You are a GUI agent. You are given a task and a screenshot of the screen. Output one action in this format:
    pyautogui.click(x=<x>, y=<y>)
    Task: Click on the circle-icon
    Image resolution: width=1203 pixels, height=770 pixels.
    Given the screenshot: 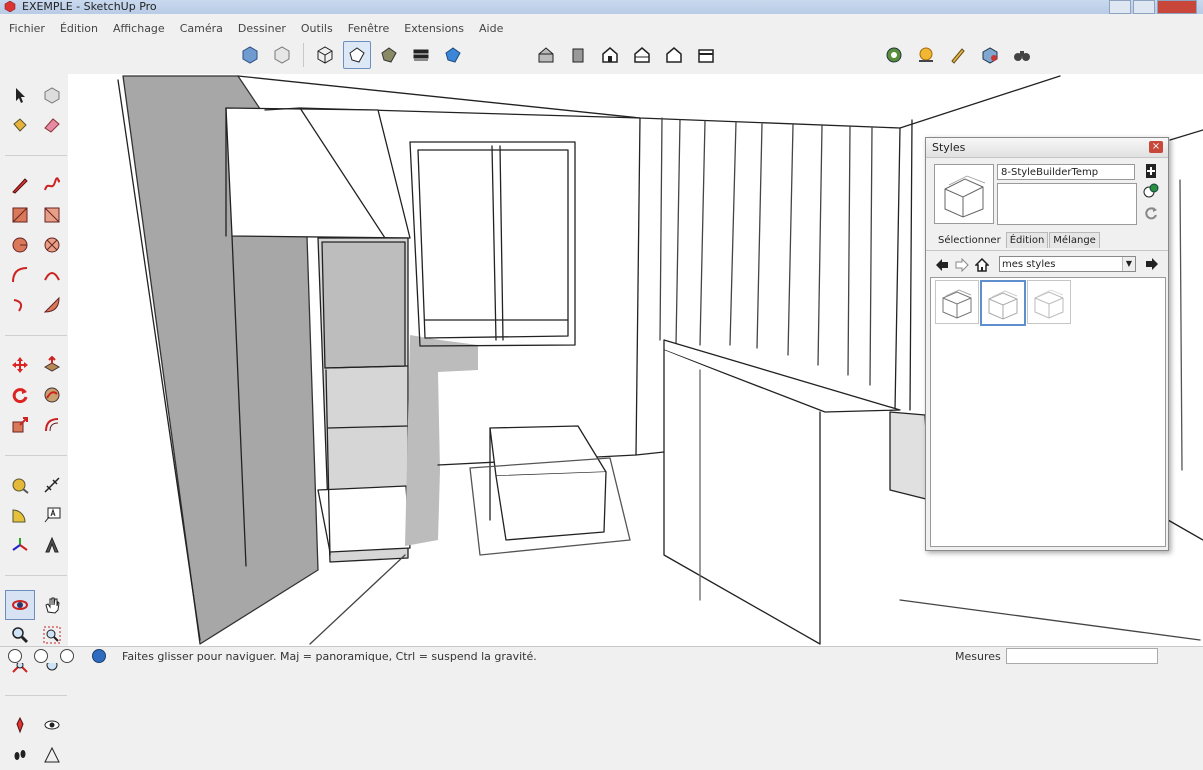 What is the action you would take?
    pyautogui.click(x=20, y=245)
    